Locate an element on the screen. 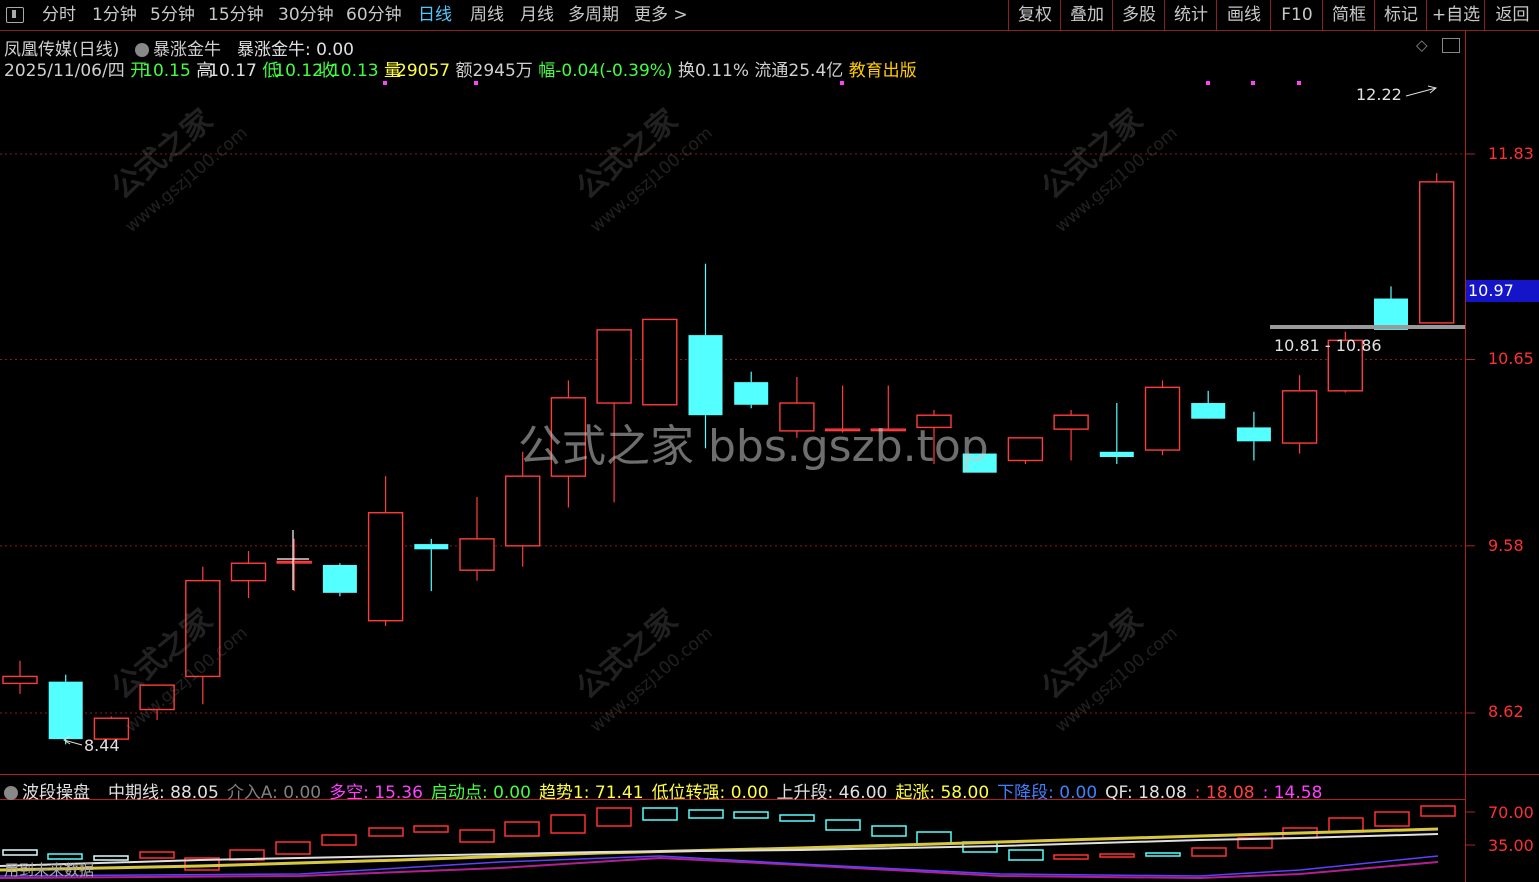 This screenshot has height=882, width=1539. lower-value-3: 启动点: 0.00 is located at coordinates (480, 793).